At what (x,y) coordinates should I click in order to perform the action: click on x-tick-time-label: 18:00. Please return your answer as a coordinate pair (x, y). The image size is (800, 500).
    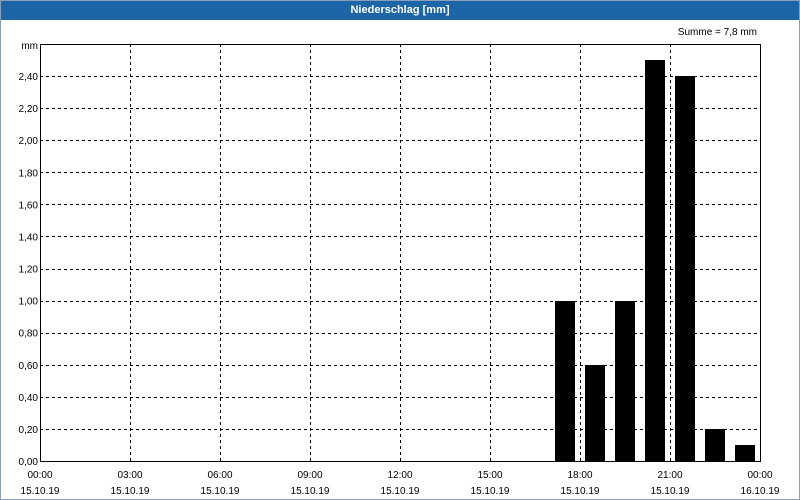
    Looking at the image, I should click on (579, 475).